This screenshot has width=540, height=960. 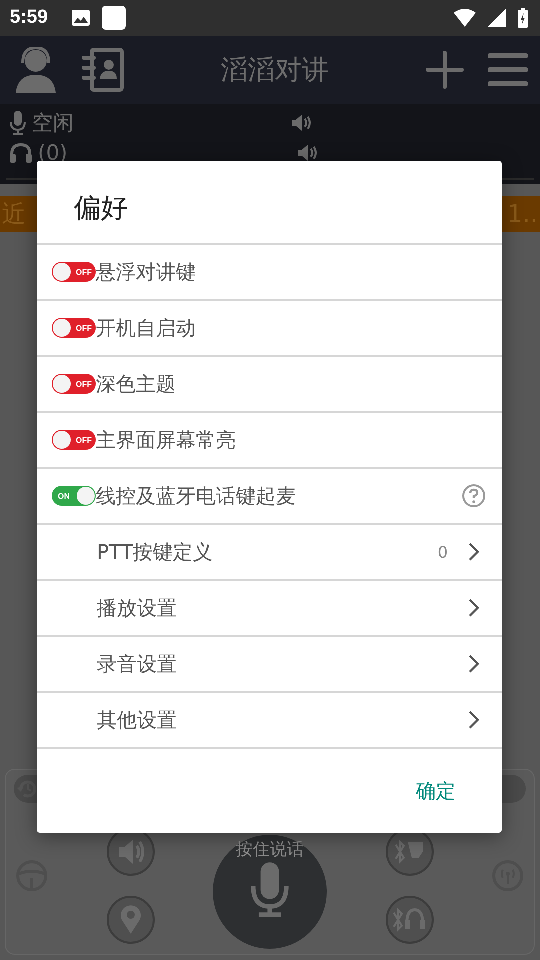 I want to click on confirm-button: 确定, so click(x=436, y=791).